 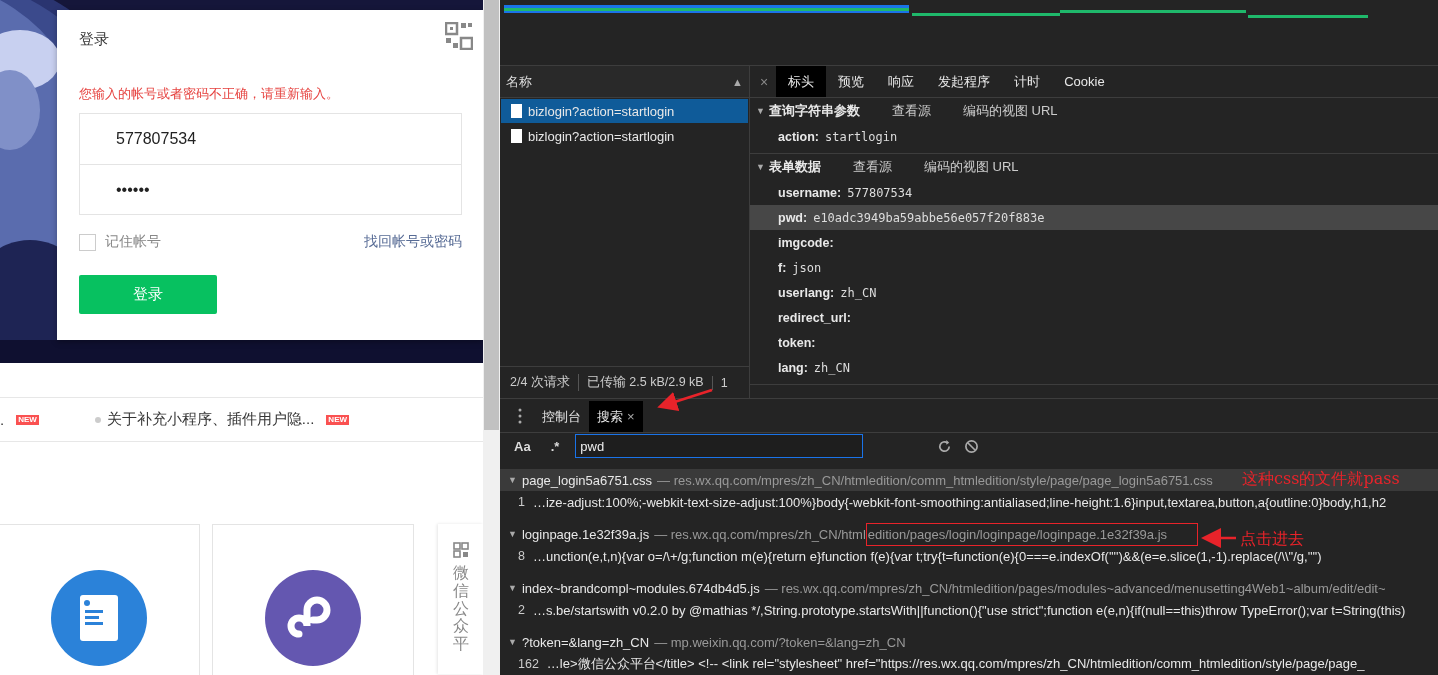 What do you see at coordinates (521, 556) in the screenshot?
I see `line-number: 8` at bounding box center [521, 556].